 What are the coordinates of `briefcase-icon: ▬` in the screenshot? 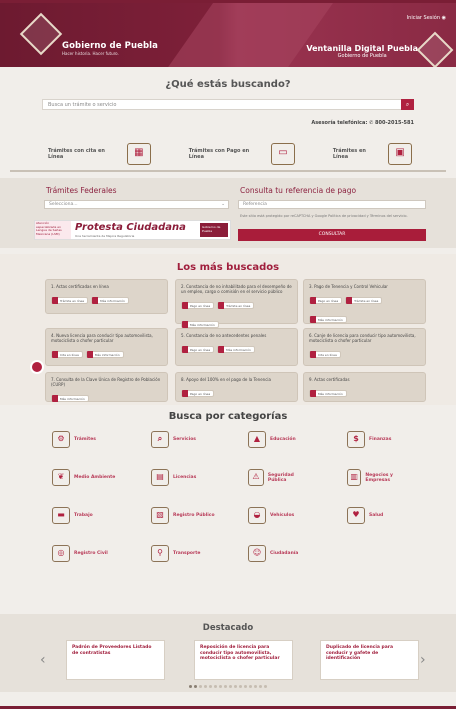 It's located at (61, 515).